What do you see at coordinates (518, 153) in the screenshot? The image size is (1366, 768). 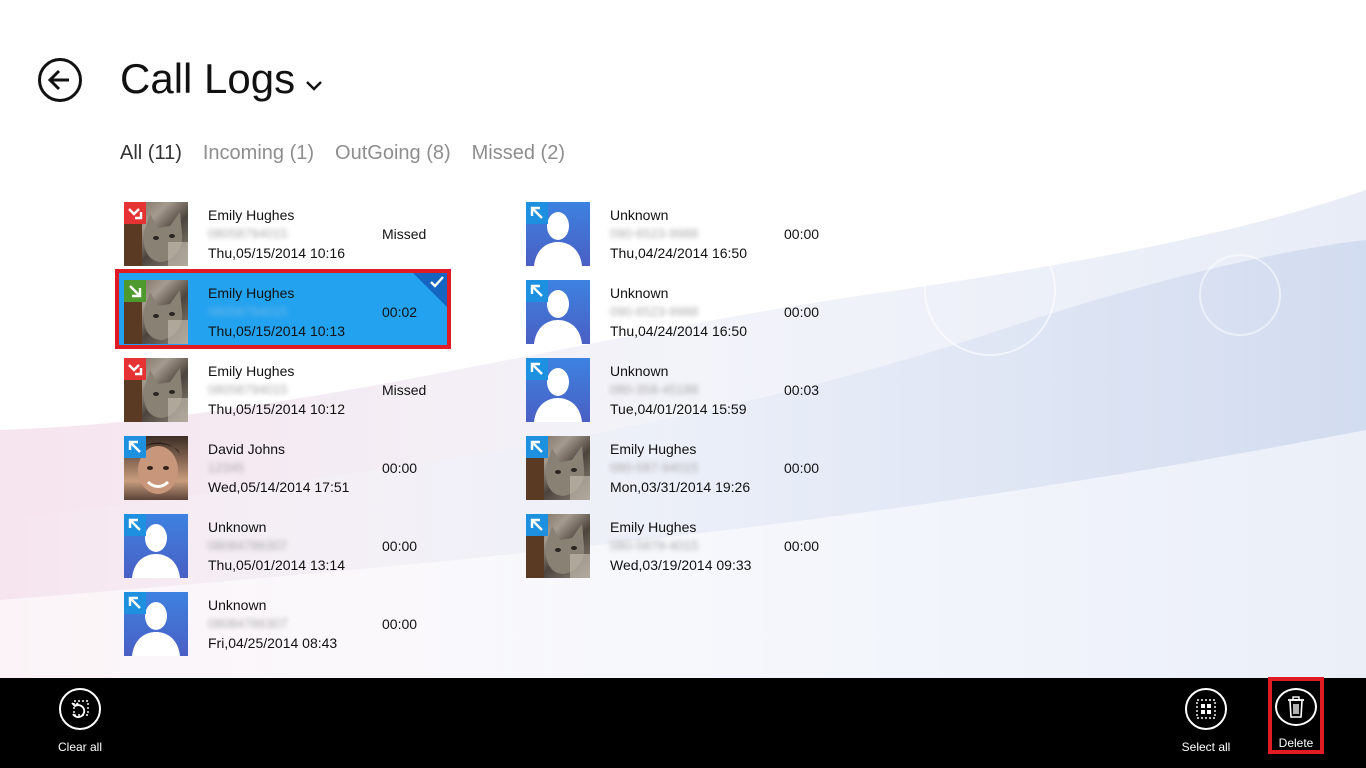 I see `tab-missed: Missed (2)` at bounding box center [518, 153].